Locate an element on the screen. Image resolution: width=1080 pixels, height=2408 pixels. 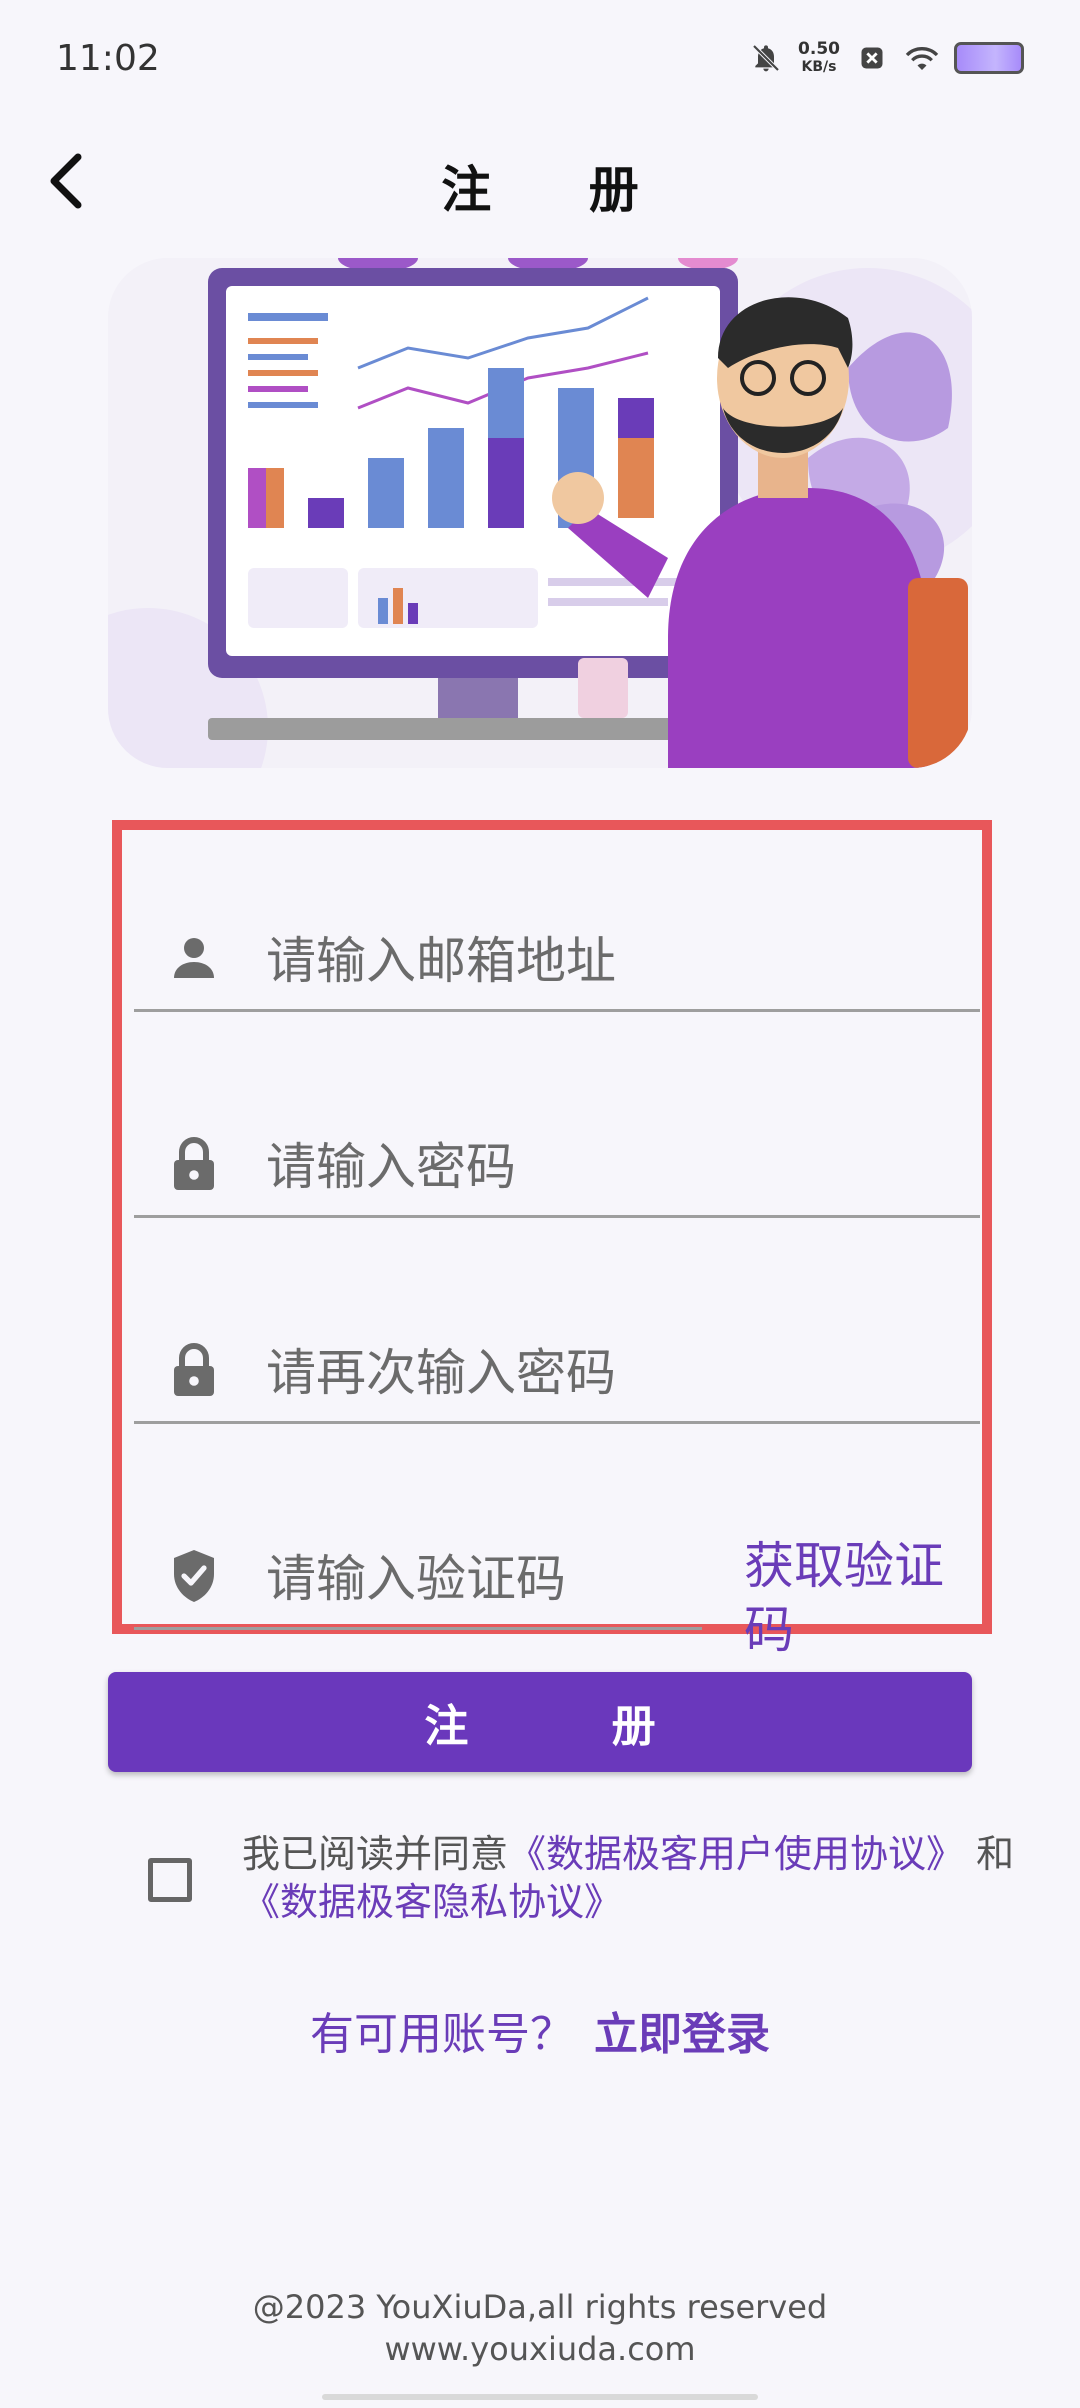
person-icon is located at coordinates (194, 958).